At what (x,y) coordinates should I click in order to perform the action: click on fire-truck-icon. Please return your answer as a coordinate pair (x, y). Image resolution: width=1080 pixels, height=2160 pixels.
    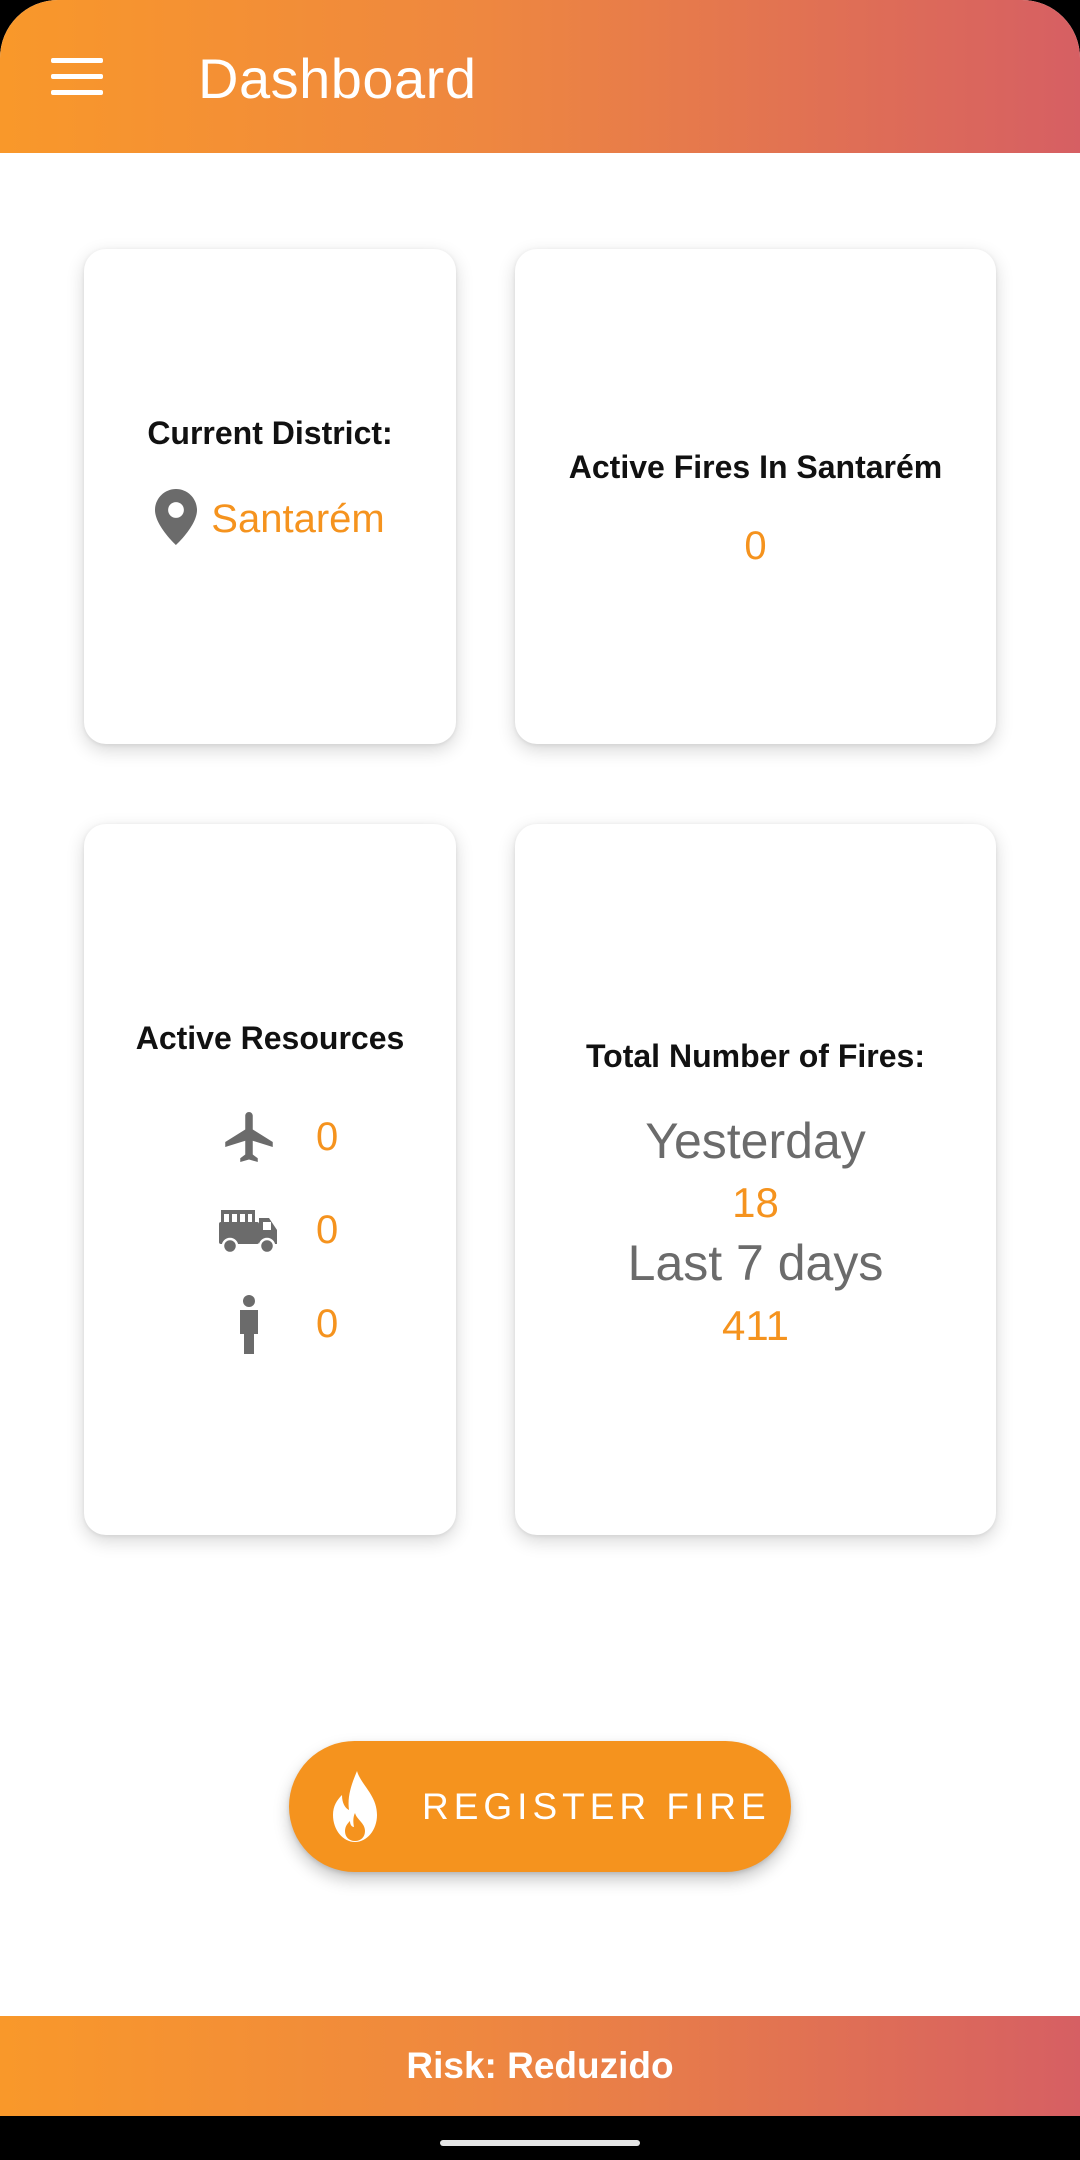
    Looking at the image, I should click on (249, 1230).